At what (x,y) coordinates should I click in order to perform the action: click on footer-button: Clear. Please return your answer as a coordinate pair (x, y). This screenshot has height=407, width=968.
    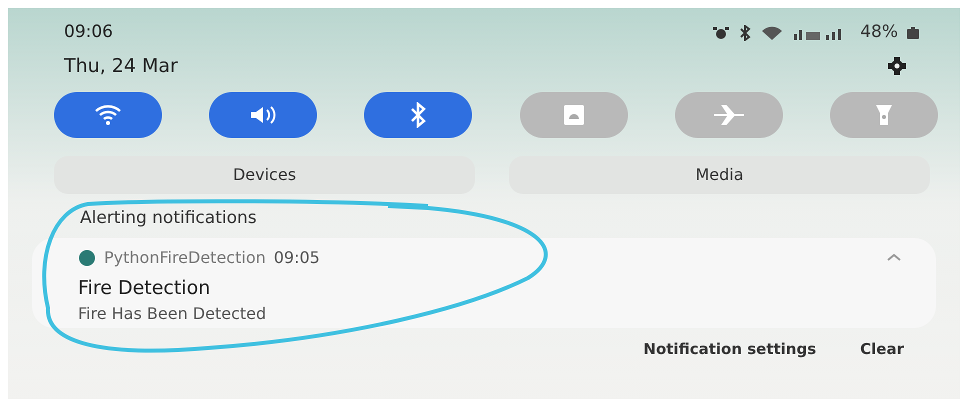
    Looking at the image, I should click on (882, 349).